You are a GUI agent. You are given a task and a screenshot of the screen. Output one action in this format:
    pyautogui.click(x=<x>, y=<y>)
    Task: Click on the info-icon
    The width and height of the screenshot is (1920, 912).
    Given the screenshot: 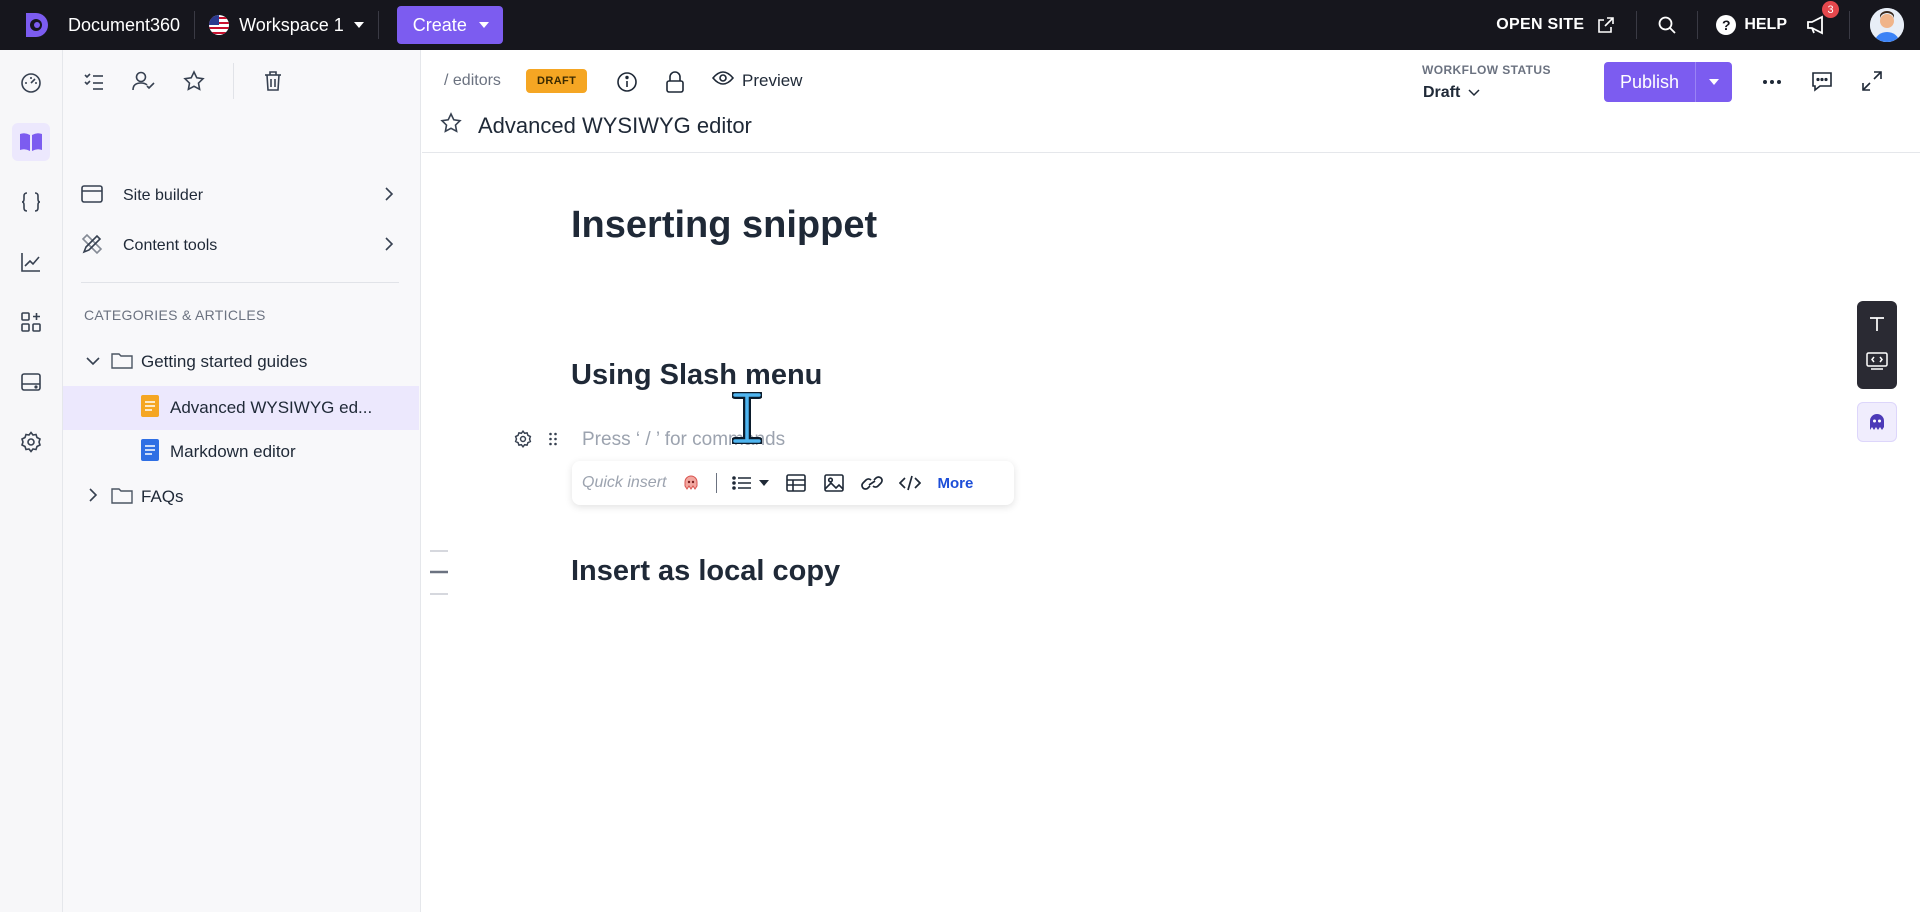 What is the action you would take?
    pyautogui.click(x=627, y=82)
    